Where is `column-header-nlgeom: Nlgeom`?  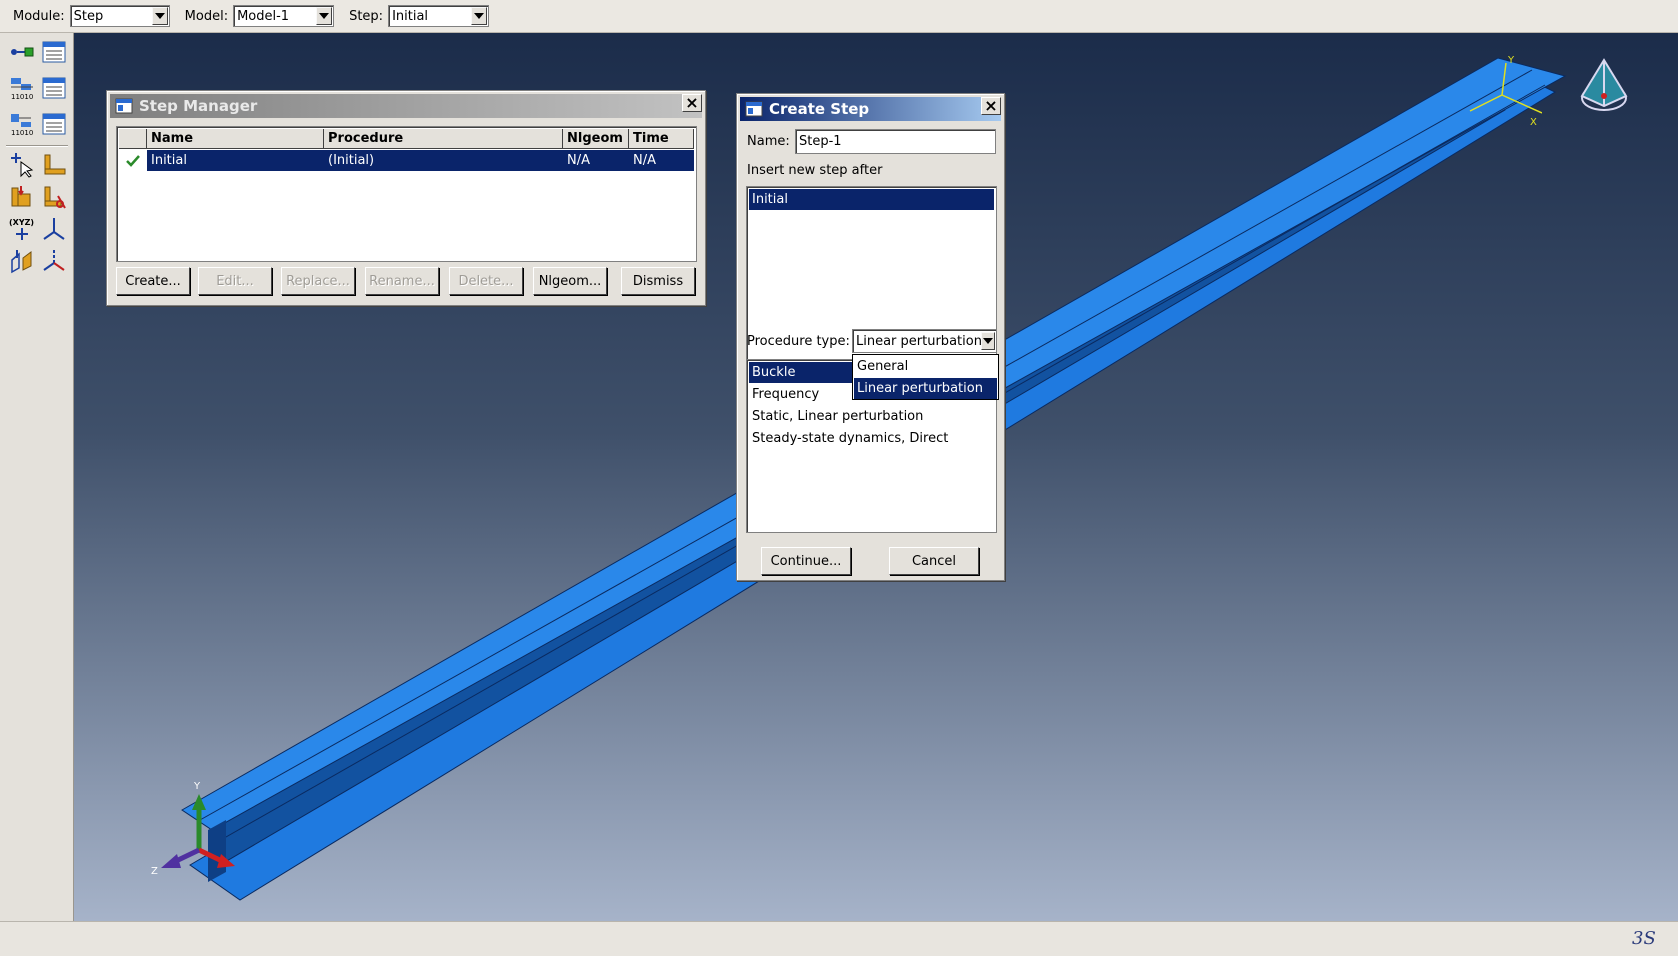
column-header-nlgeom: Nlgeom is located at coordinates (596, 139).